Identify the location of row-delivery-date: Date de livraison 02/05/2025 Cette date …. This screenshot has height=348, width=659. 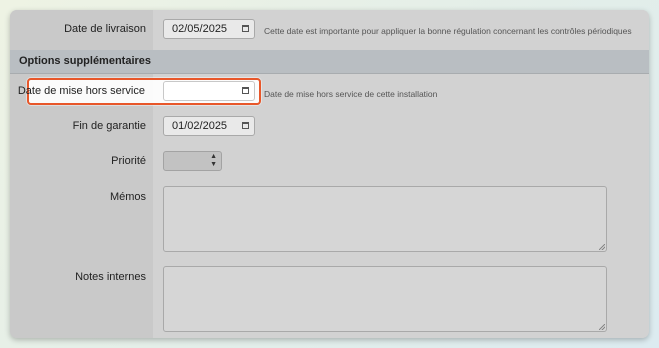
(329, 30).